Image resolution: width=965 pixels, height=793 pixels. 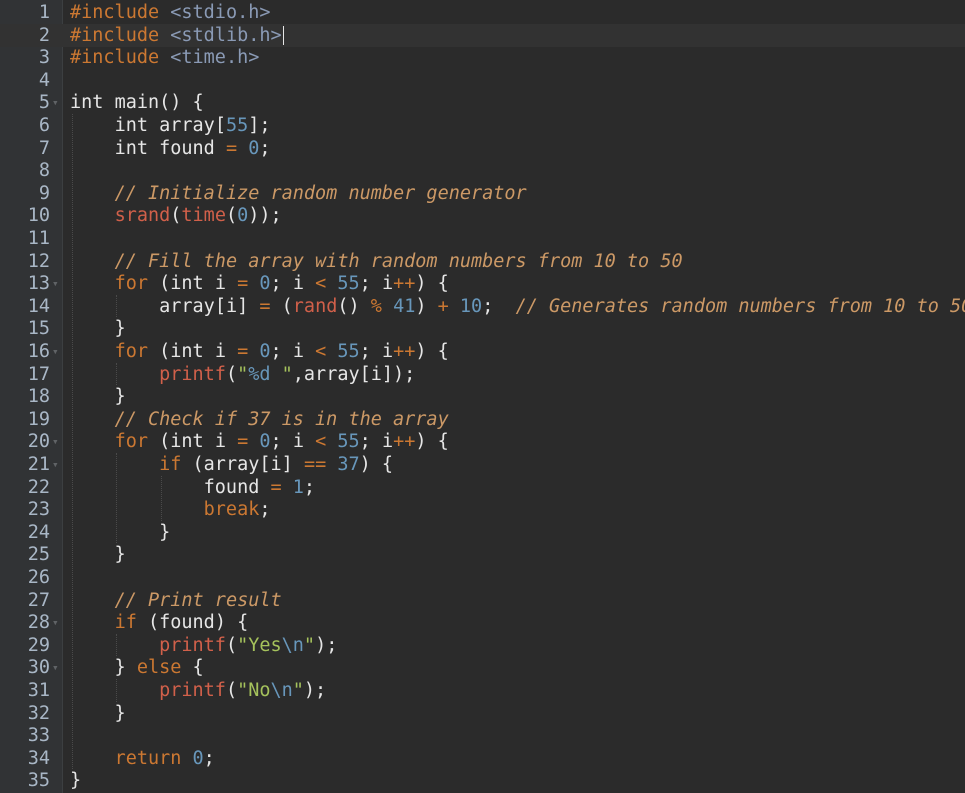 What do you see at coordinates (38, 758) in the screenshot?
I see `line-number: 34` at bounding box center [38, 758].